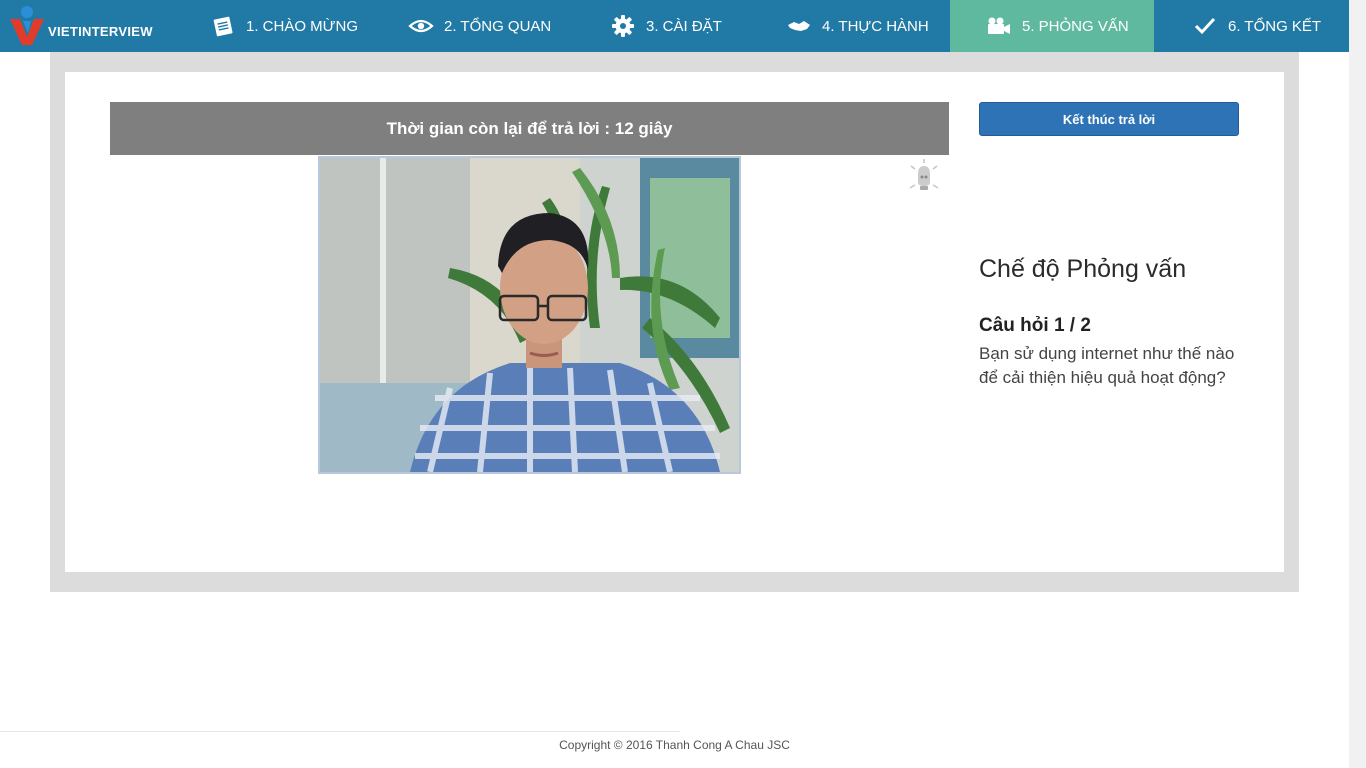  I want to click on brand-logo: VIETINTERVIEW, so click(93, 26).